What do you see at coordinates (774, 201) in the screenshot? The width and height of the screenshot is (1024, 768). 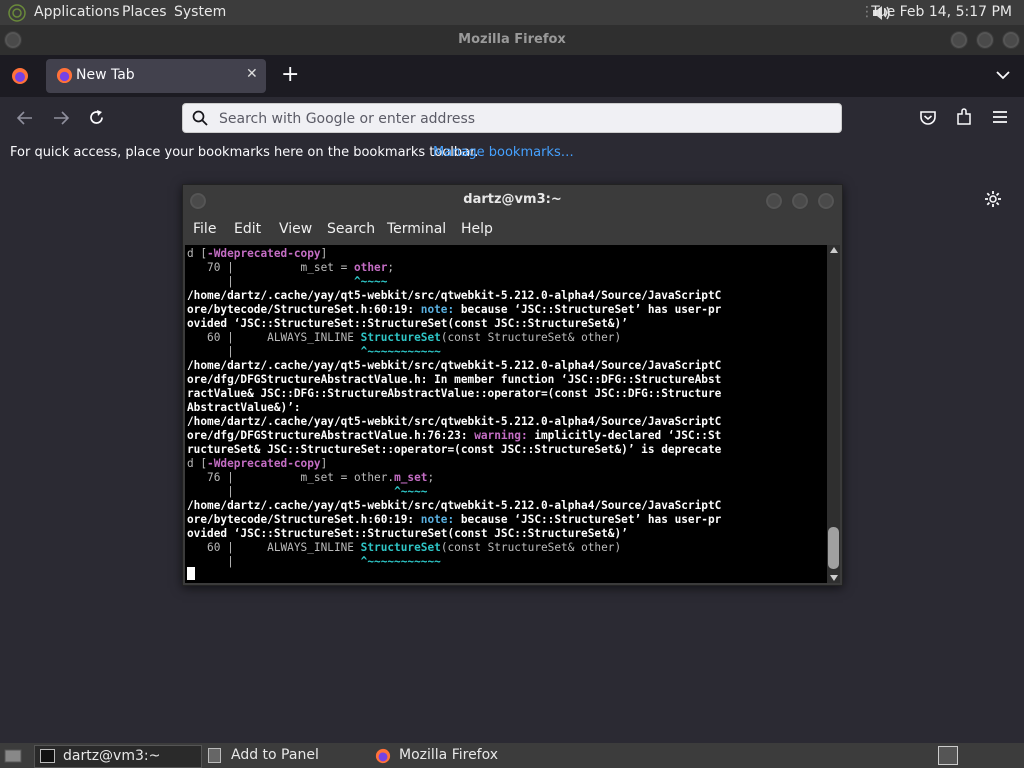 I see `terminal-minimize-button` at bounding box center [774, 201].